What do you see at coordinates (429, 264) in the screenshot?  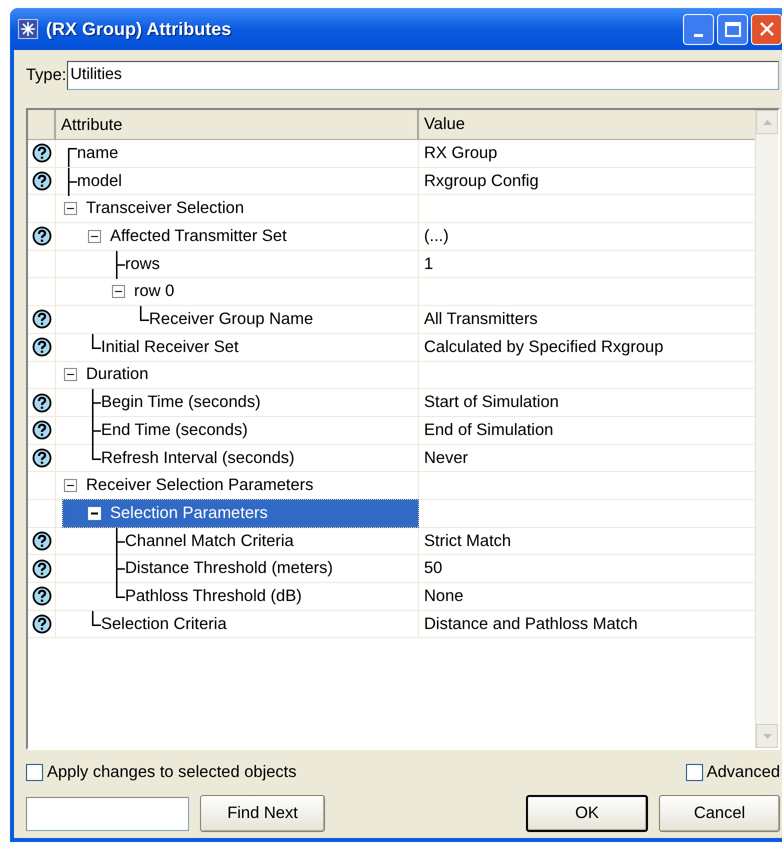 I see `value-cell: 1` at bounding box center [429, 264].